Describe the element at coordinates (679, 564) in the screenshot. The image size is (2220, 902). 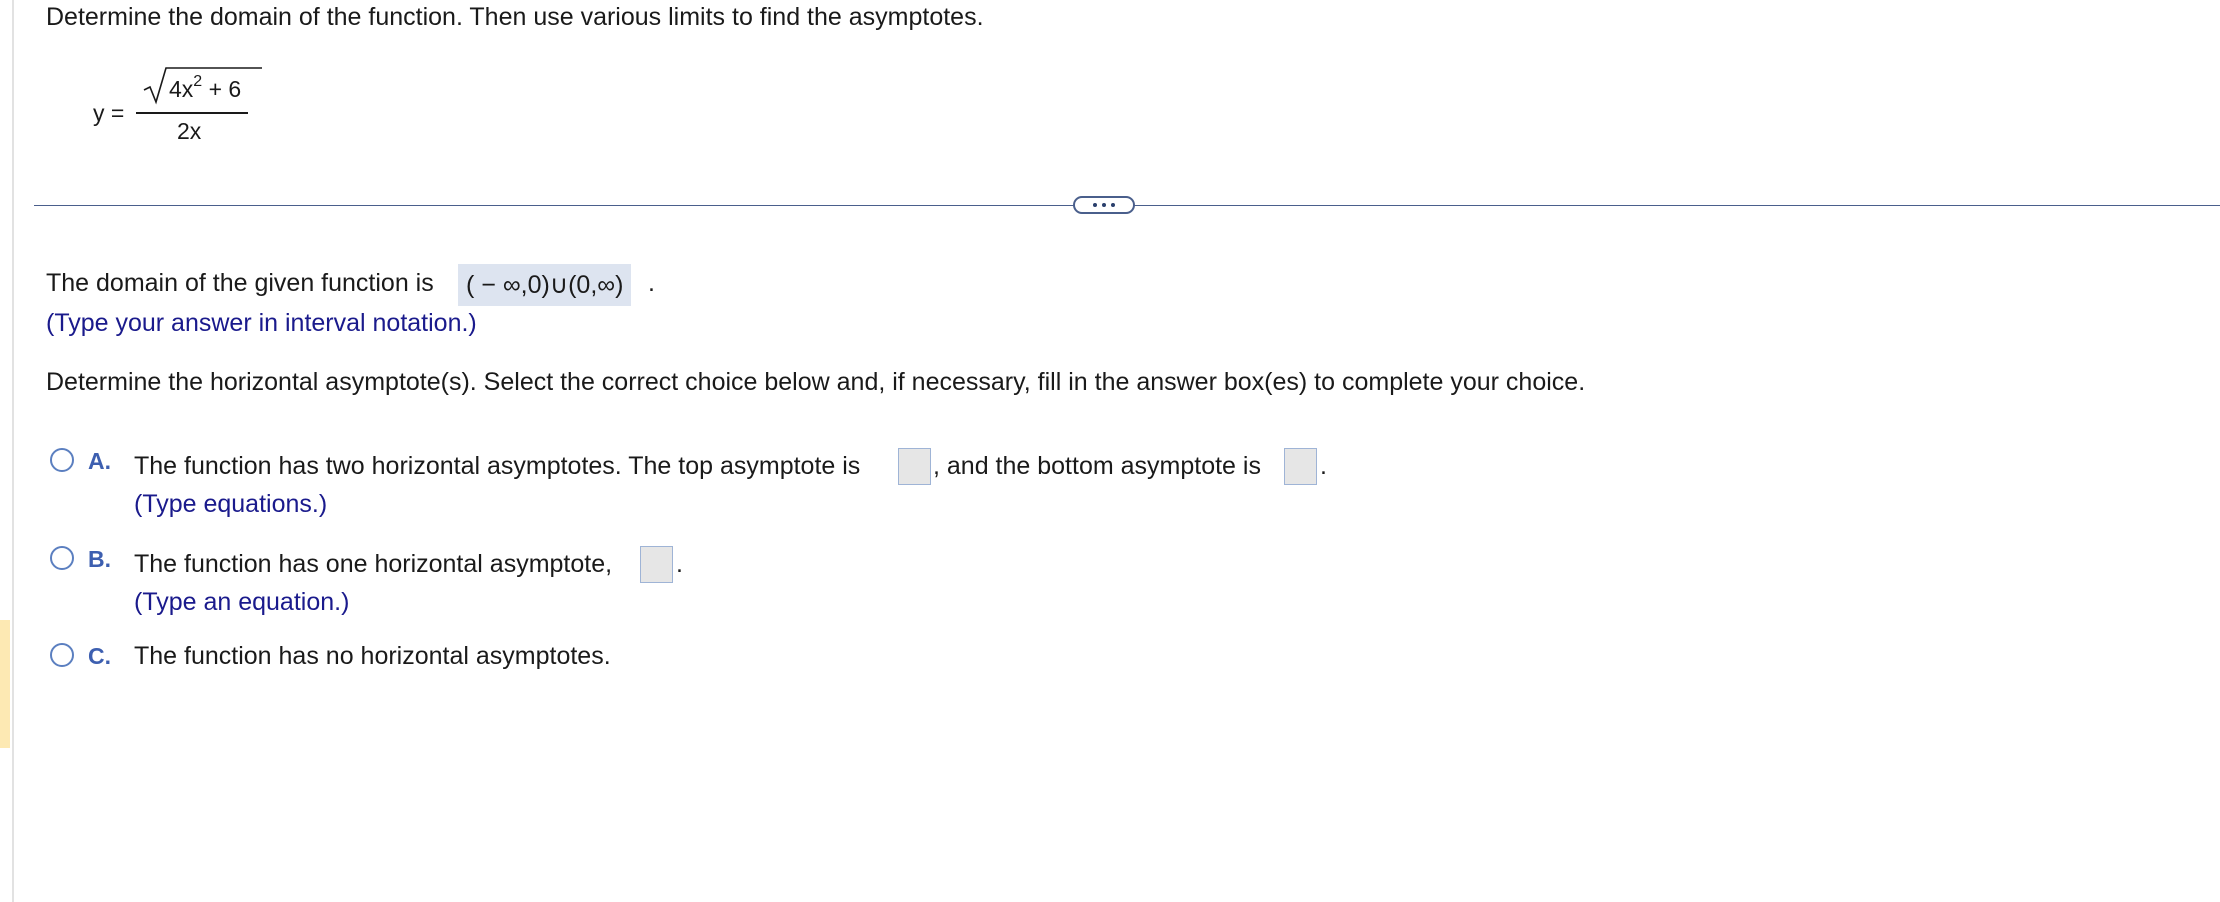
I see `choice-b-period: .` at that location.